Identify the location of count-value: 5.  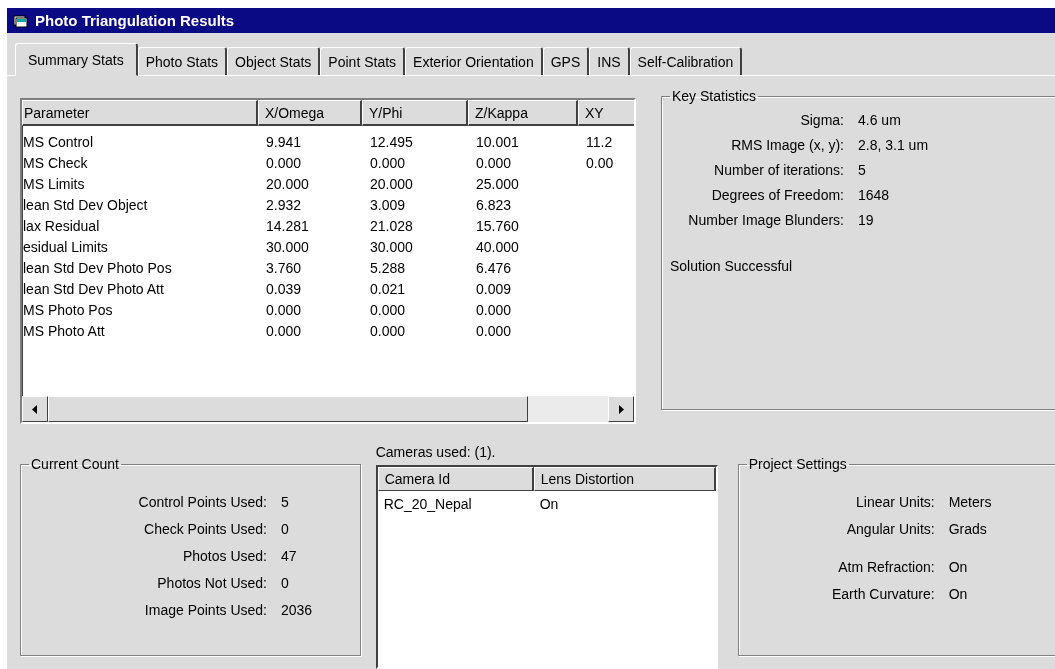
(285, 502).